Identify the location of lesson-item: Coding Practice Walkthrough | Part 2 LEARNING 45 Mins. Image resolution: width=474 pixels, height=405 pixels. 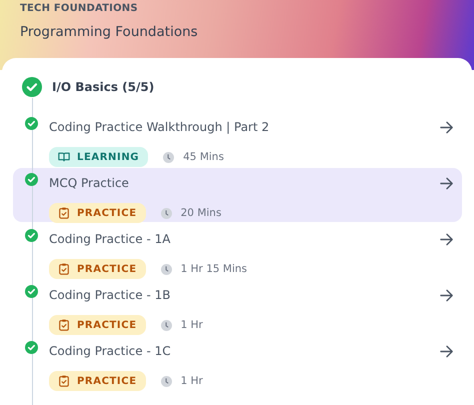
(237, 139).